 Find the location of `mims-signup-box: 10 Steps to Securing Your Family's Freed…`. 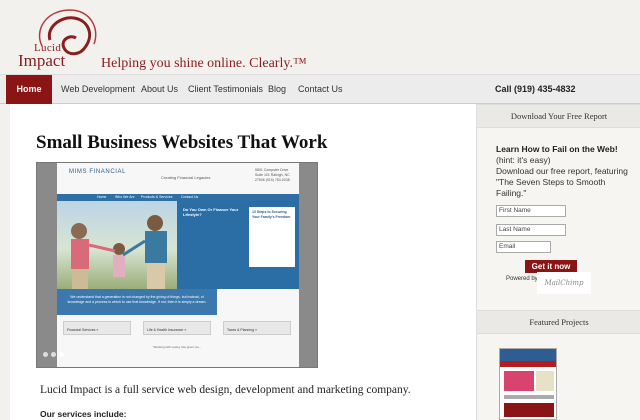

mims-signup-box: 10 Steps to Securing Your Family's Freed… is located at coordinates (272, 237).